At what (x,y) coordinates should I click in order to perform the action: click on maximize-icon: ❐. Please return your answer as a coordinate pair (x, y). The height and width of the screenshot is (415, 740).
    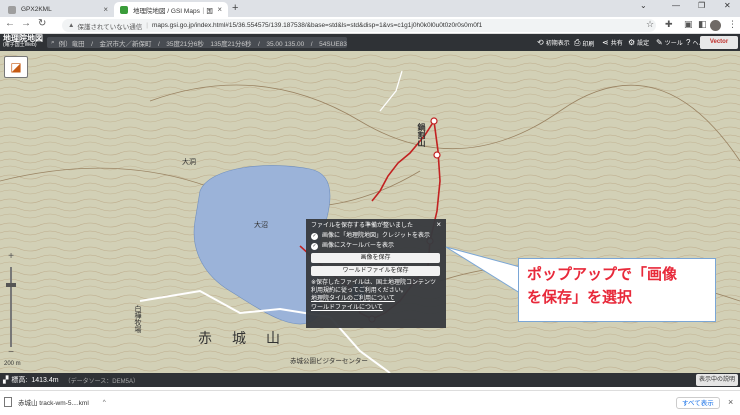
    Looking at the image, I should click on (701, 5).